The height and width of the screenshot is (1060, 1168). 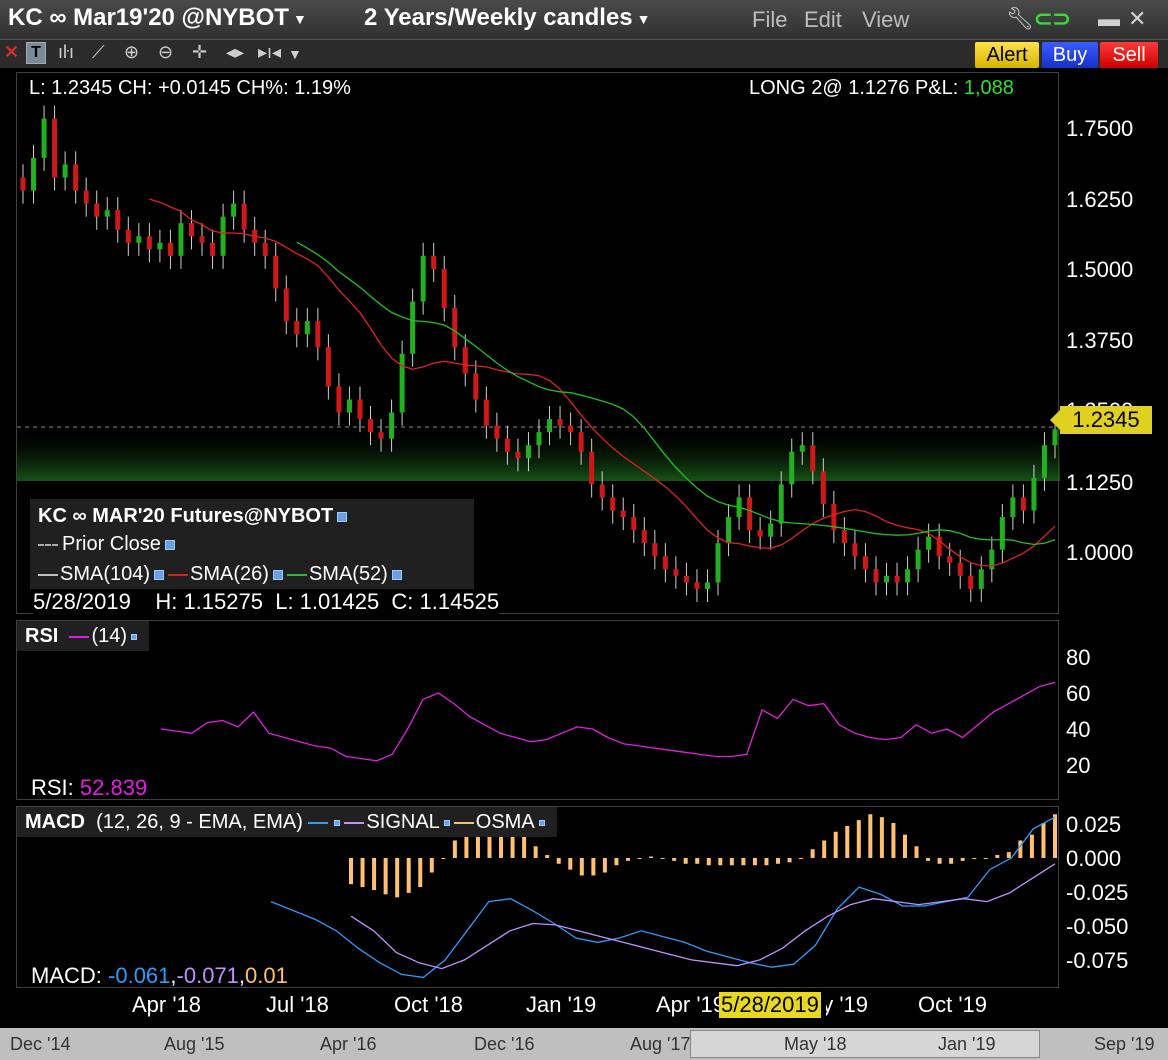 I want to click on contract-title: KC ∞ Mar19'20 @NYBOT ▼, so click(x=157, y=18).